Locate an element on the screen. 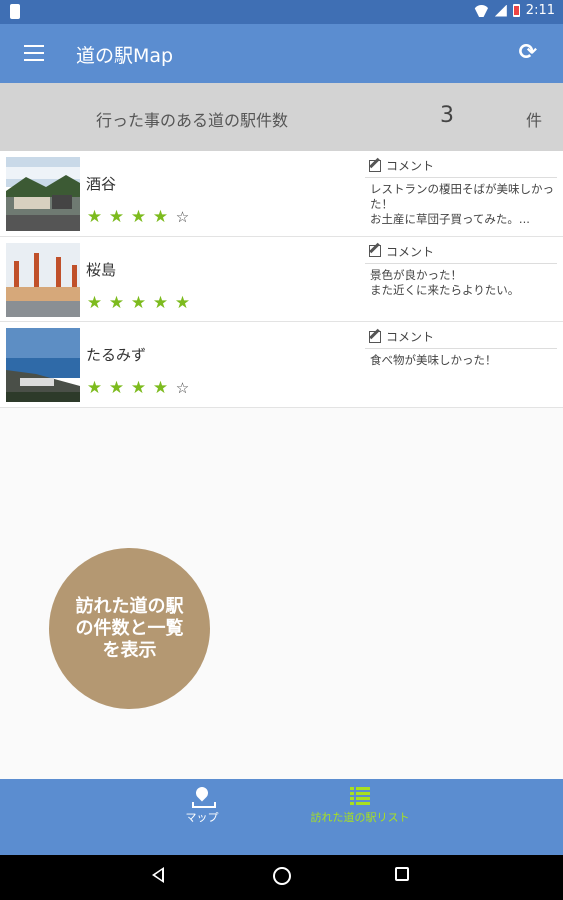 Image resolution: width=563 pixels, height=900 pixels. visit-count-unit: 件 is located at coordinates (534, 120).